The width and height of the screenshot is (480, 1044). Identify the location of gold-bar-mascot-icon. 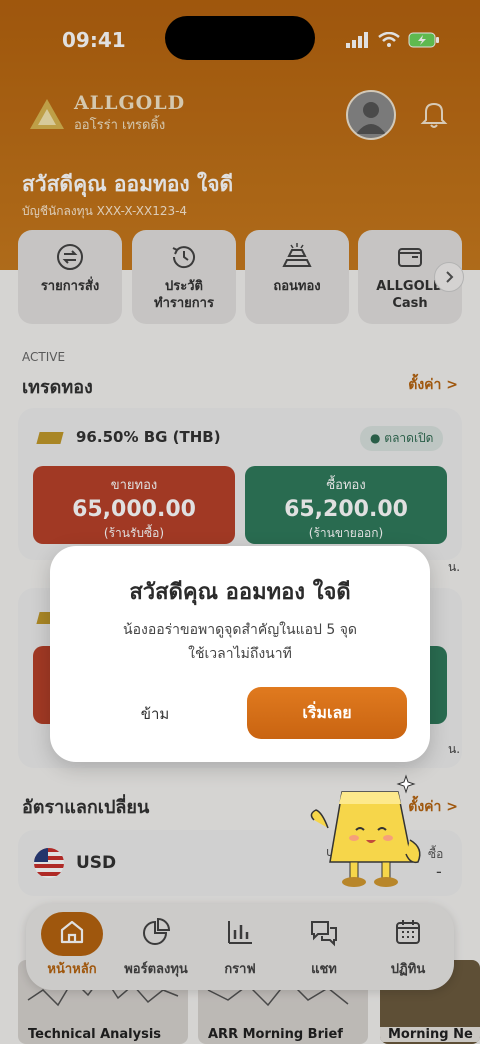
(365, 830).